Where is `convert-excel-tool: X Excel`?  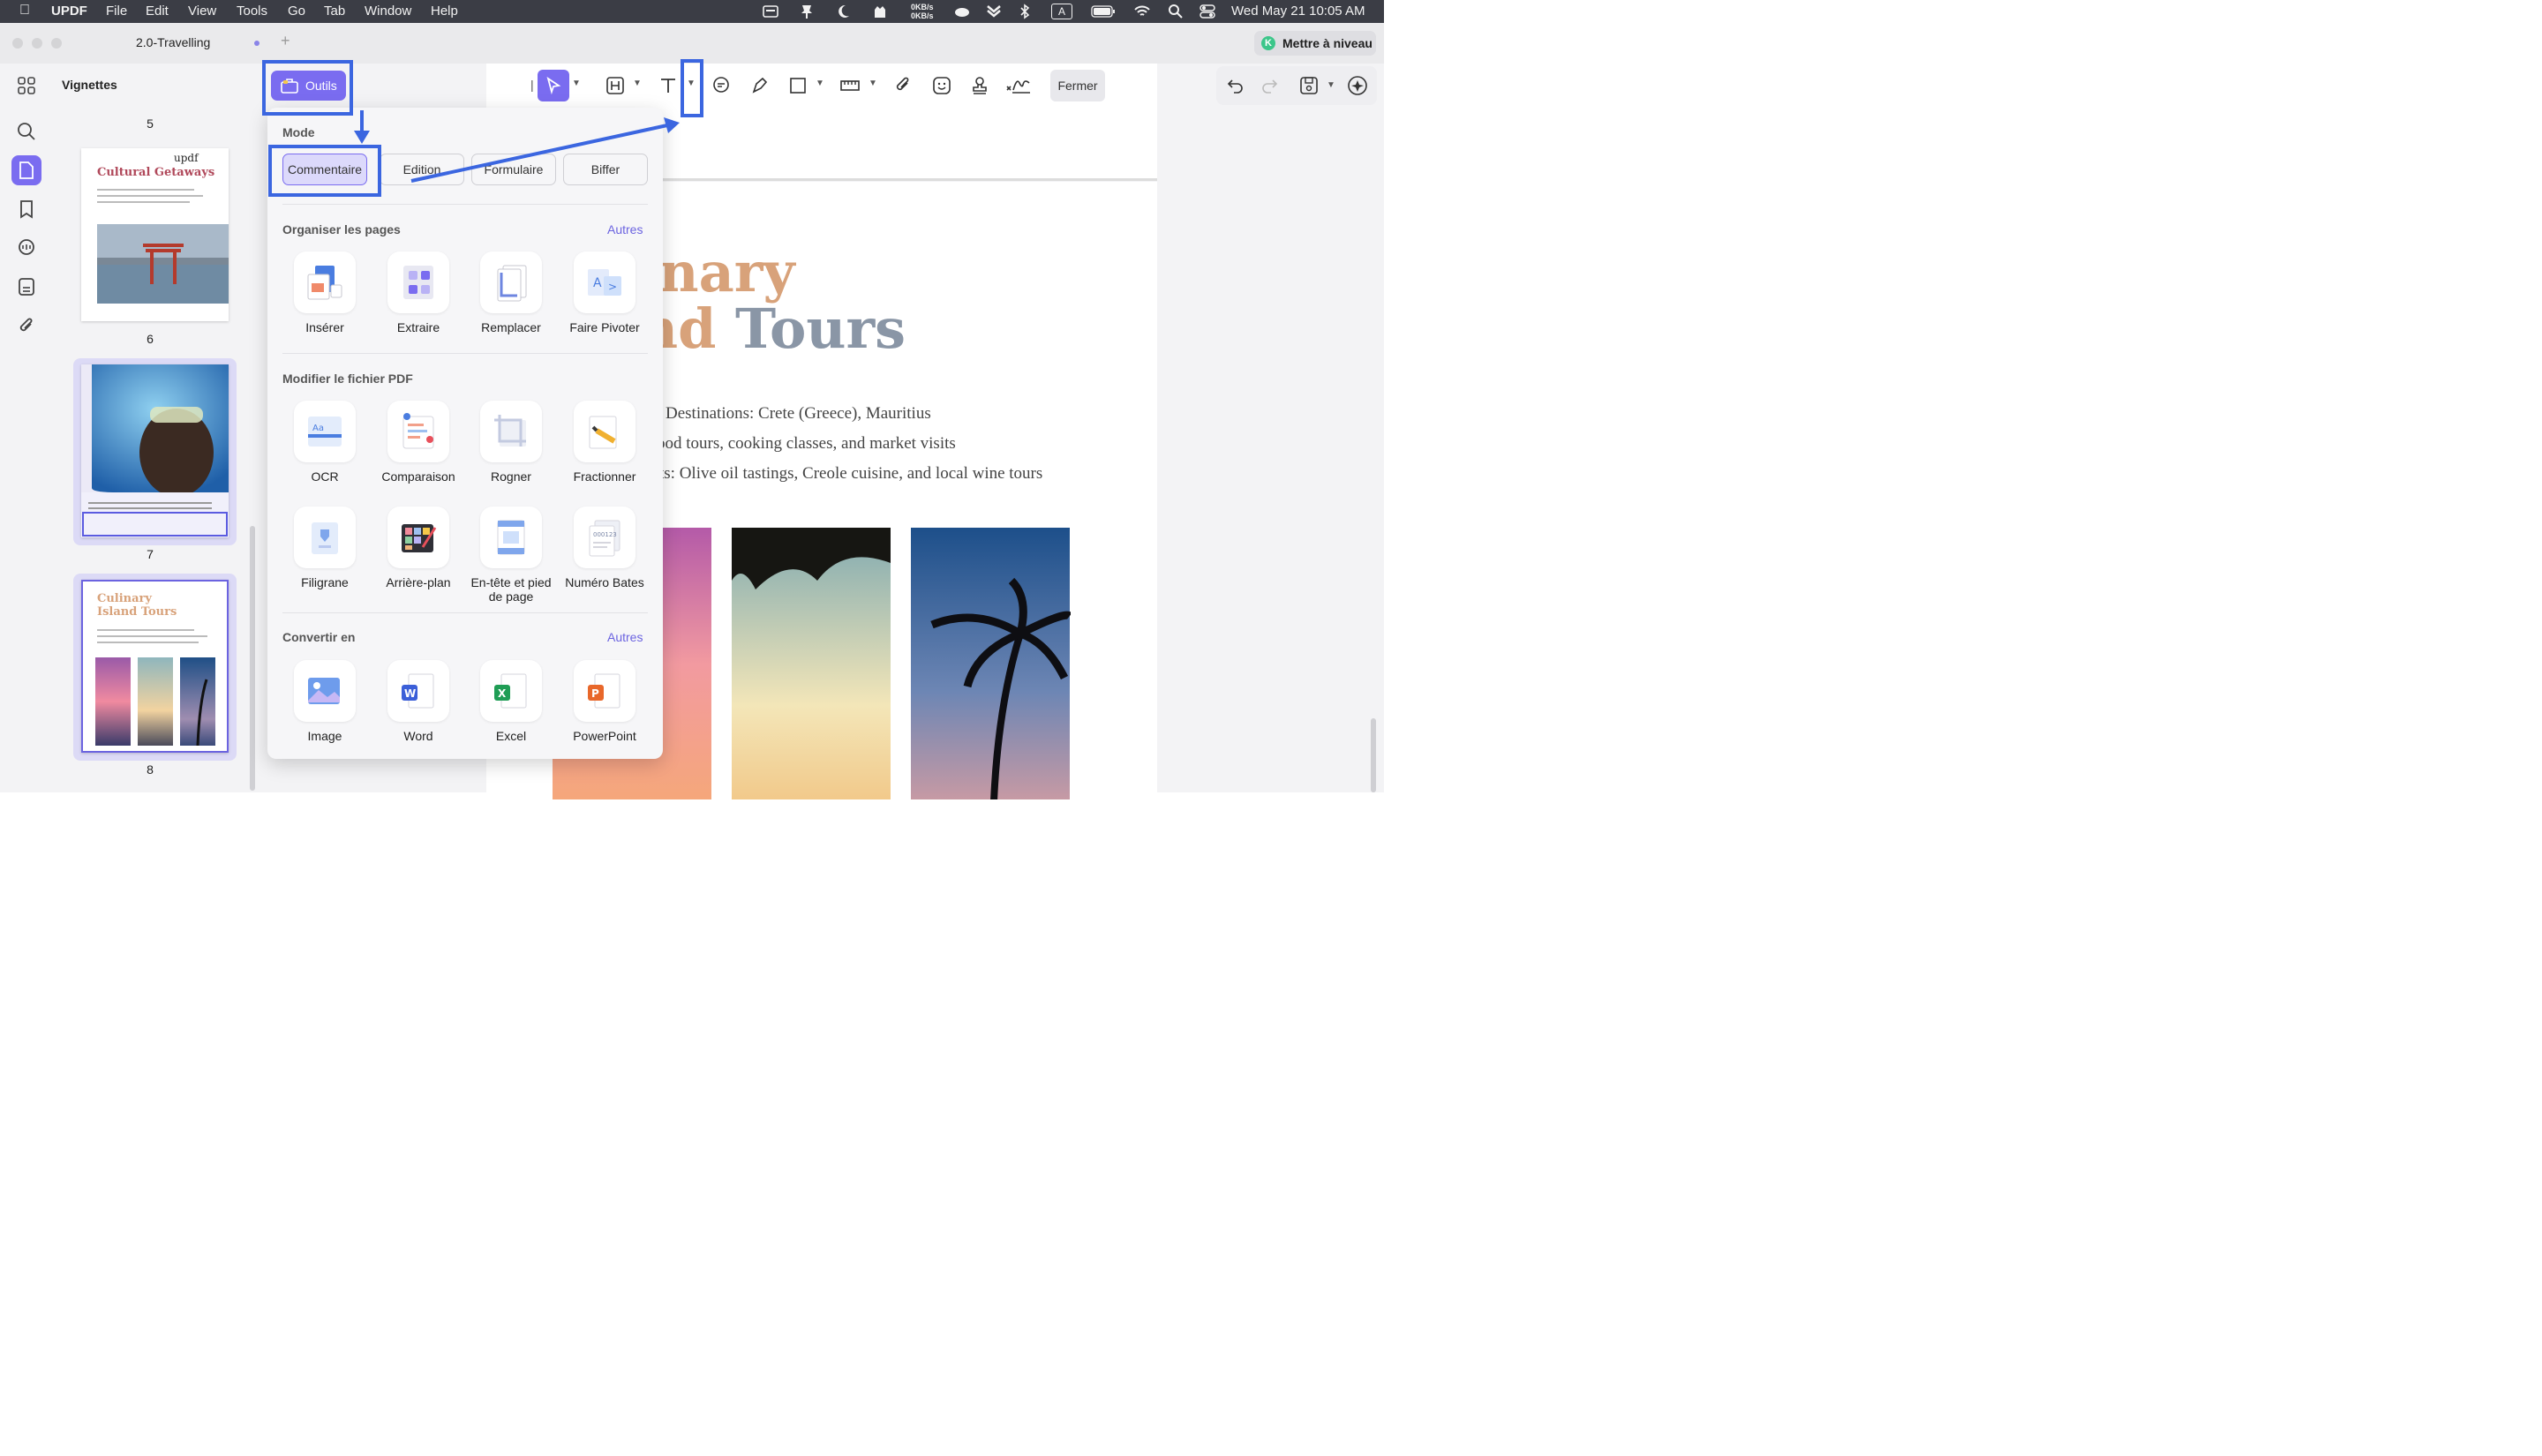 convert-excel-tool: X Excel is located at coordinates (511, 701).